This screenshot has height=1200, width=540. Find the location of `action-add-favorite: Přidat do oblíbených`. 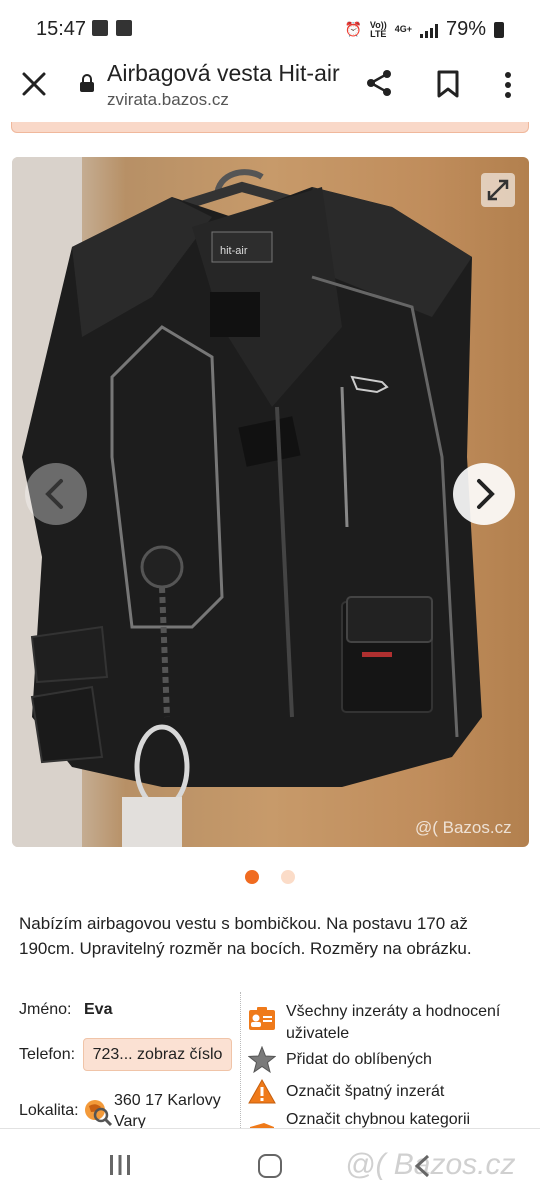

action-add-favorite: Přidat do oblíbených is located at coordinates (390, 1060).